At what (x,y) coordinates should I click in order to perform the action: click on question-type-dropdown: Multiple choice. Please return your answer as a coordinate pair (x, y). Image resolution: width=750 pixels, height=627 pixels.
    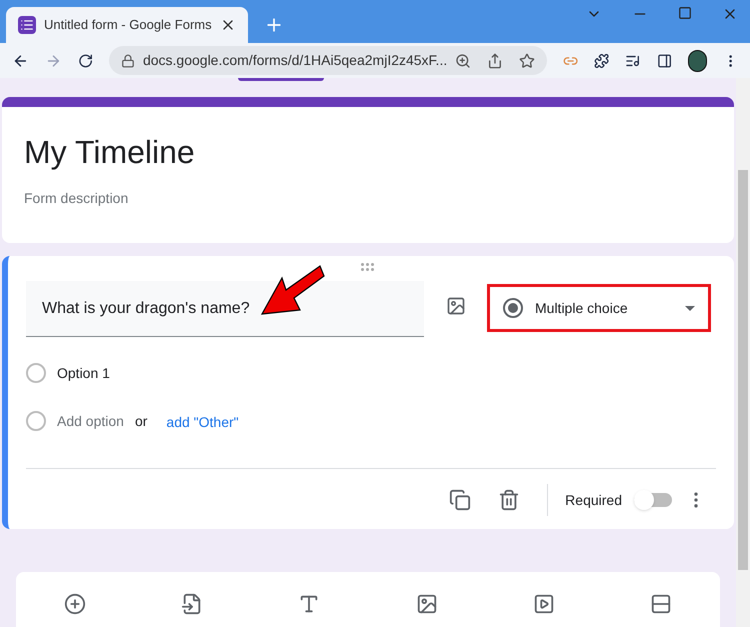
    Looking at the image, I should click on (599, 308).